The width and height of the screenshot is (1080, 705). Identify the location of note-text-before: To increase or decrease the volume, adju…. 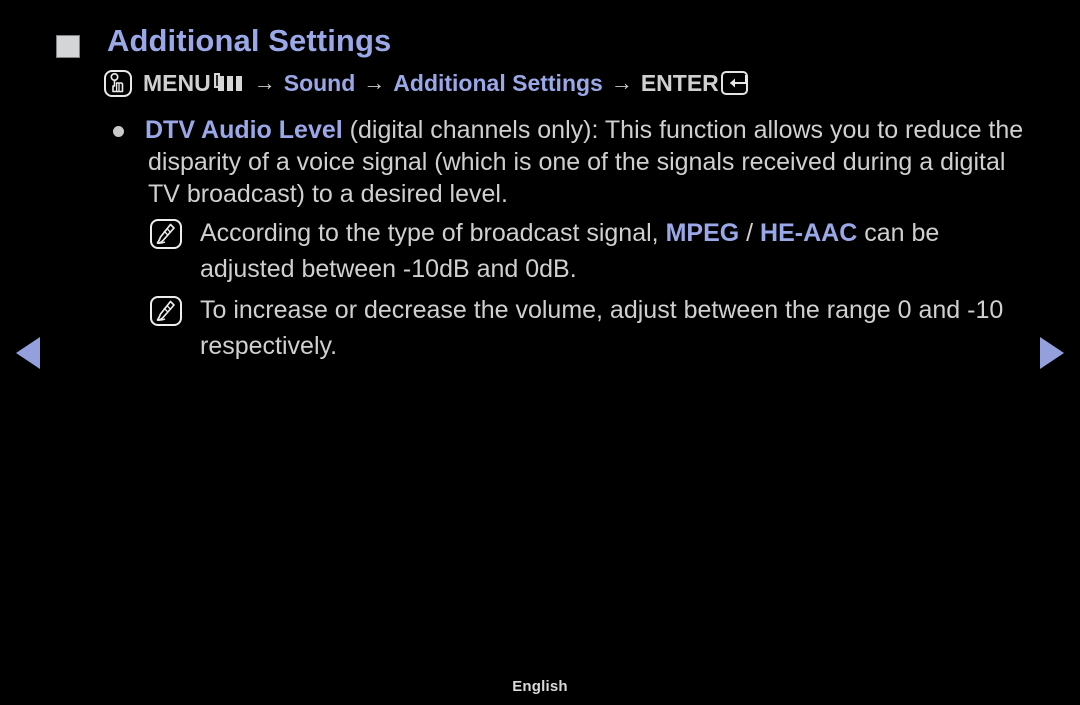
(602, 328).